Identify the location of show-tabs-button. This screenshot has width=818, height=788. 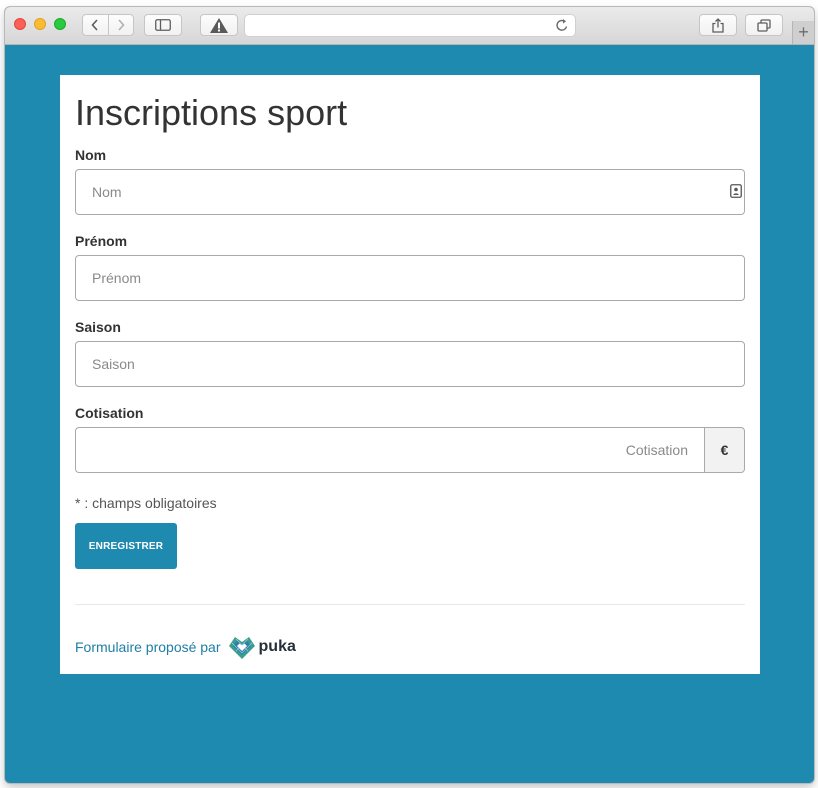
(764, 25).